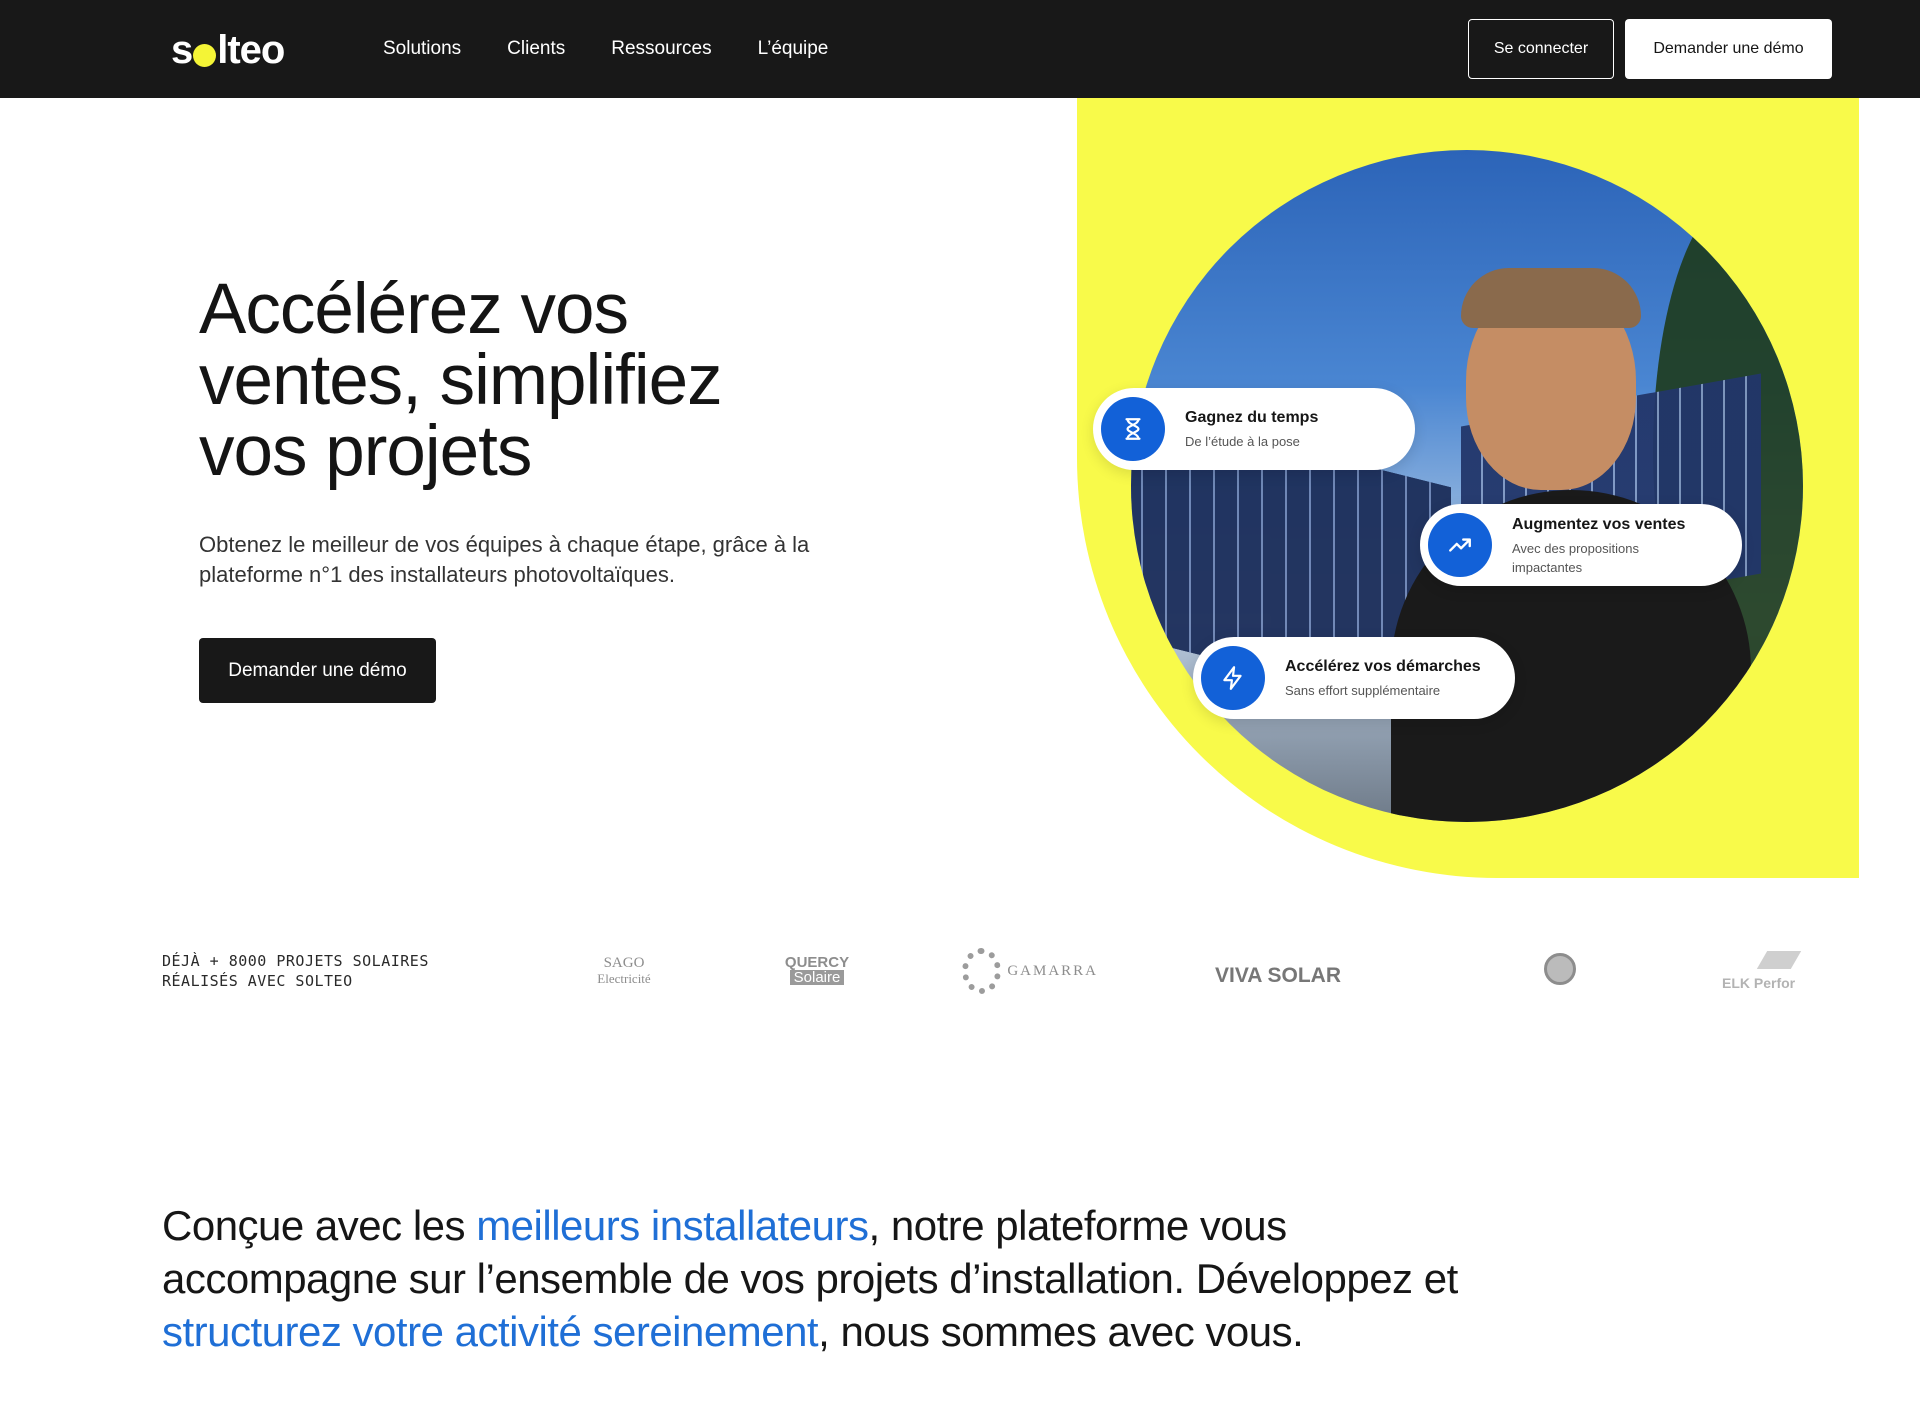 The height and width of the screenshot is (1421, 1920). Describe the element at coordinates (1061, 1331) in the screenshot. I see `intro-text-3: , nous sommes avec vous.` at that location.